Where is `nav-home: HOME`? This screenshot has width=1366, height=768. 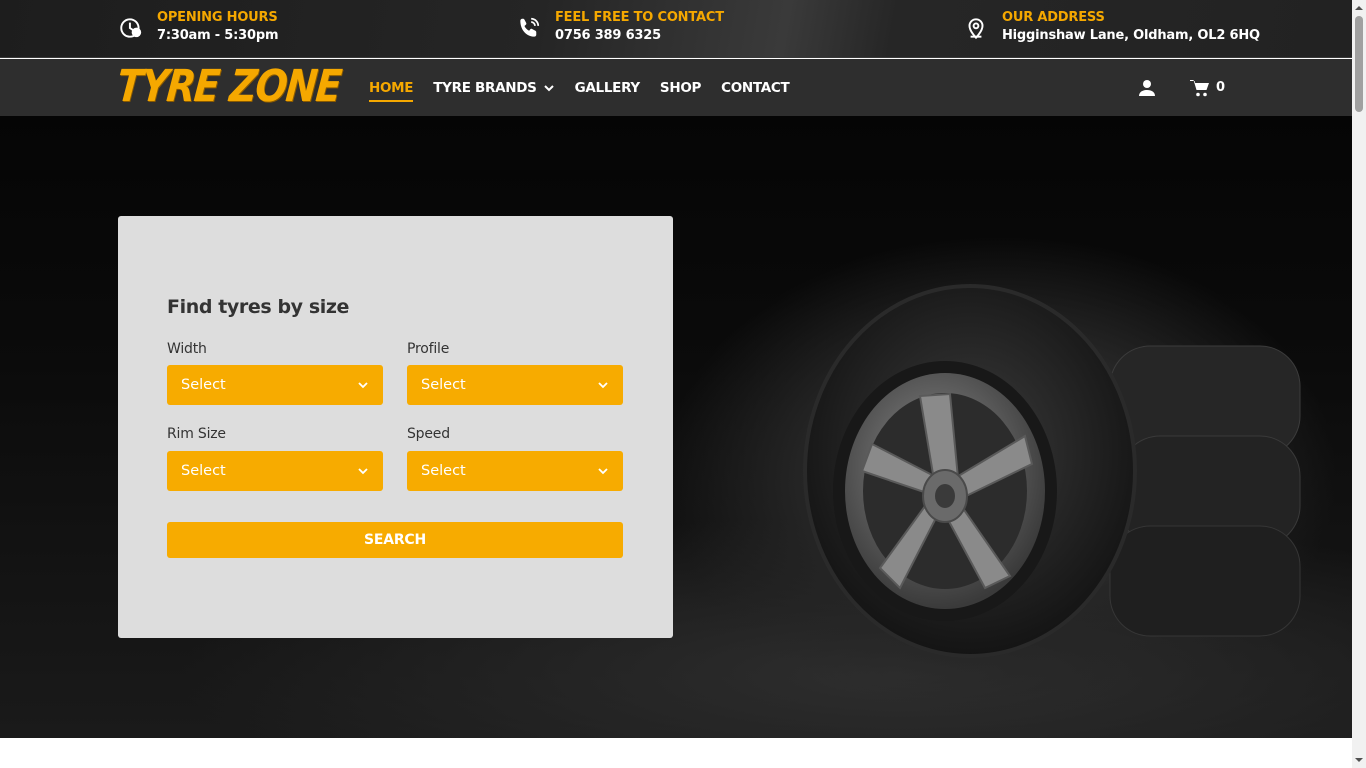
nav-home: HOME is located at coordinates (391, 87).